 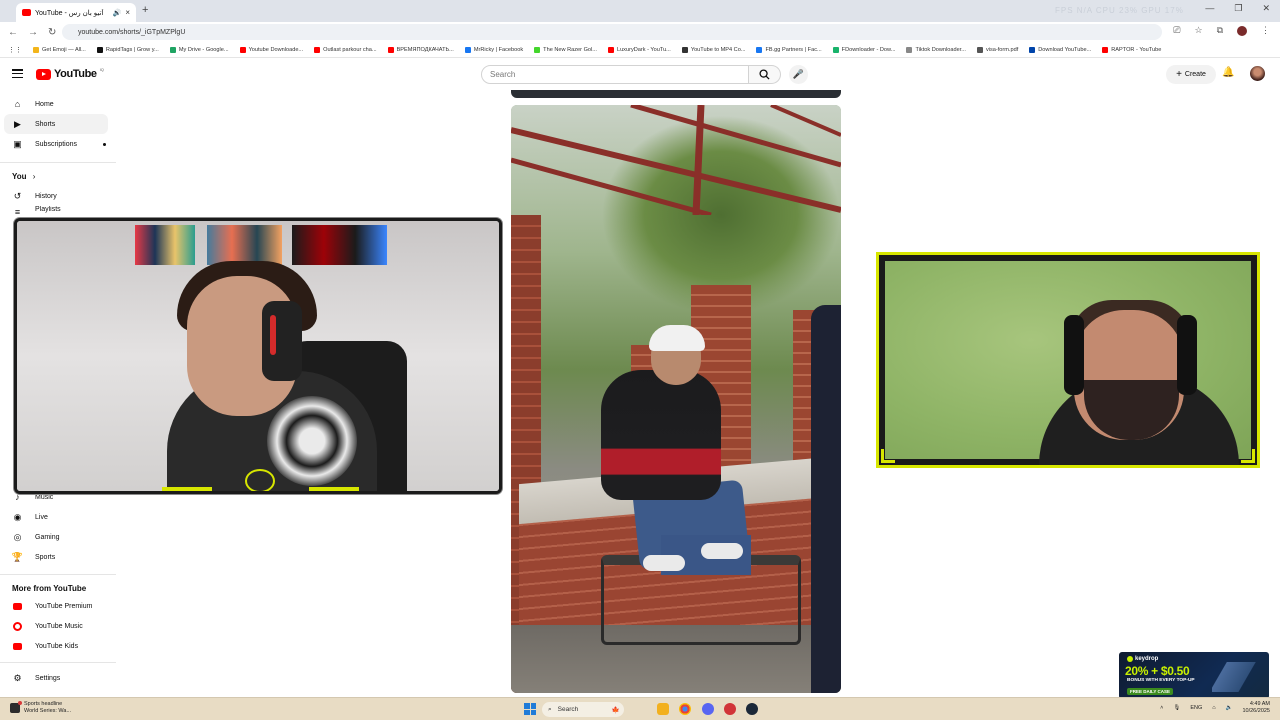 What do you see at coordinates (17, 516) in the screenshot?
I see `live-icon: ◉` at bounding box center [17, 516].